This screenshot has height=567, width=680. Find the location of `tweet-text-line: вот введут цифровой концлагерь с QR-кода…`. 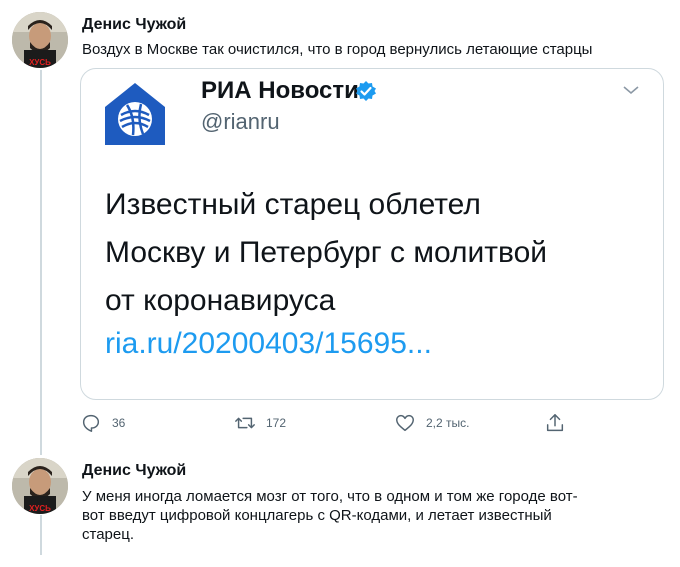

tweet-text-line: вот введут цифровой концлагерь с QR-кода… is located at coordinates (317, 515).